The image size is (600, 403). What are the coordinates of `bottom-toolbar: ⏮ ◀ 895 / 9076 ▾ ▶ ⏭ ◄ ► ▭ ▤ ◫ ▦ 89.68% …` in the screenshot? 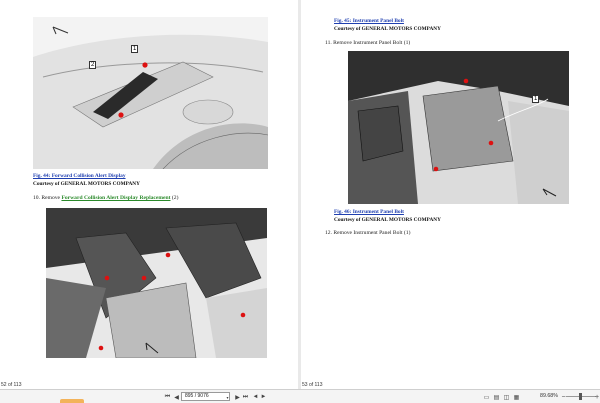 It's located at (300, 396).